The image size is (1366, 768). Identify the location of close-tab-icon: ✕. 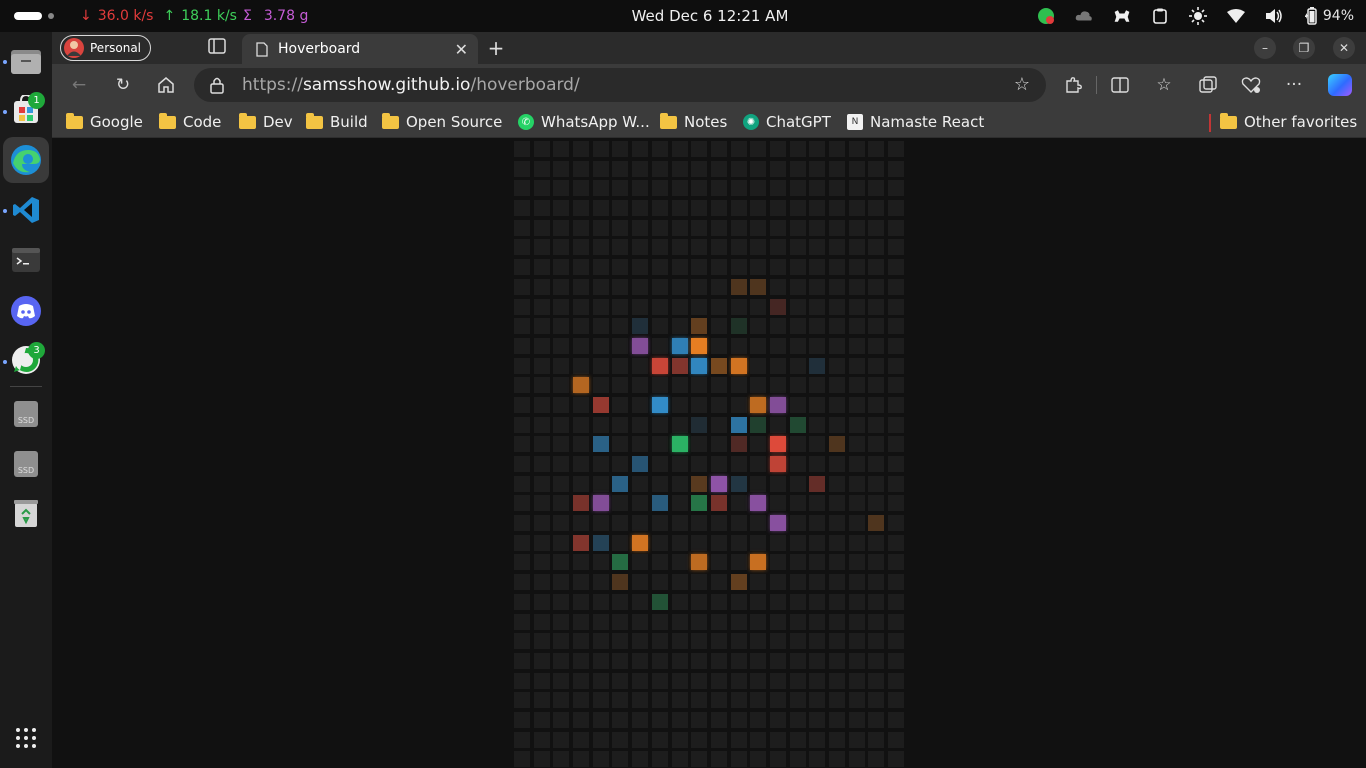
(461, 49).